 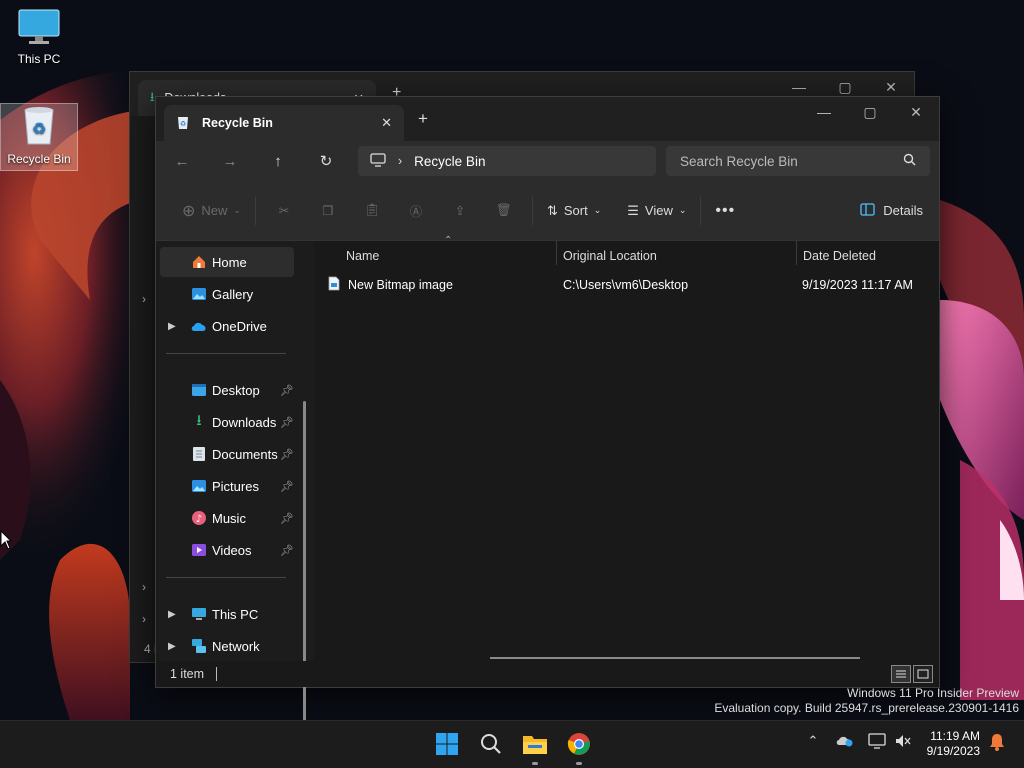 I want to click on details-pane-button: Details, so click(x=891, y=210).